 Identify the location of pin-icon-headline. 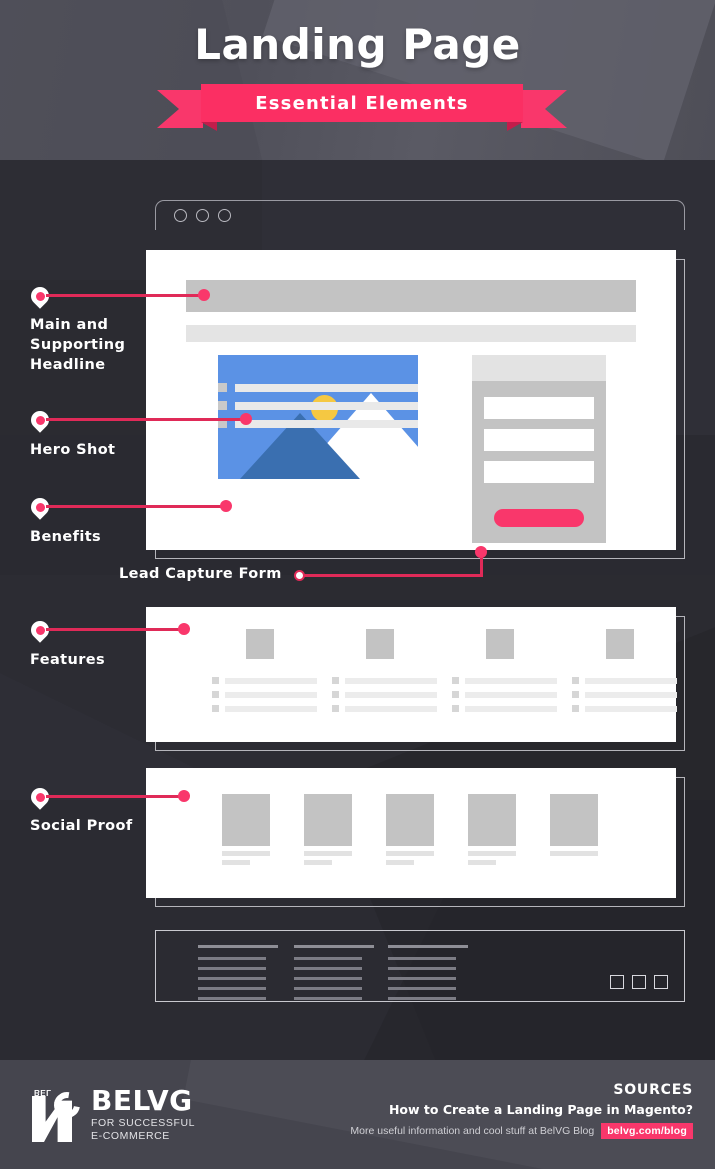
(40, 297).